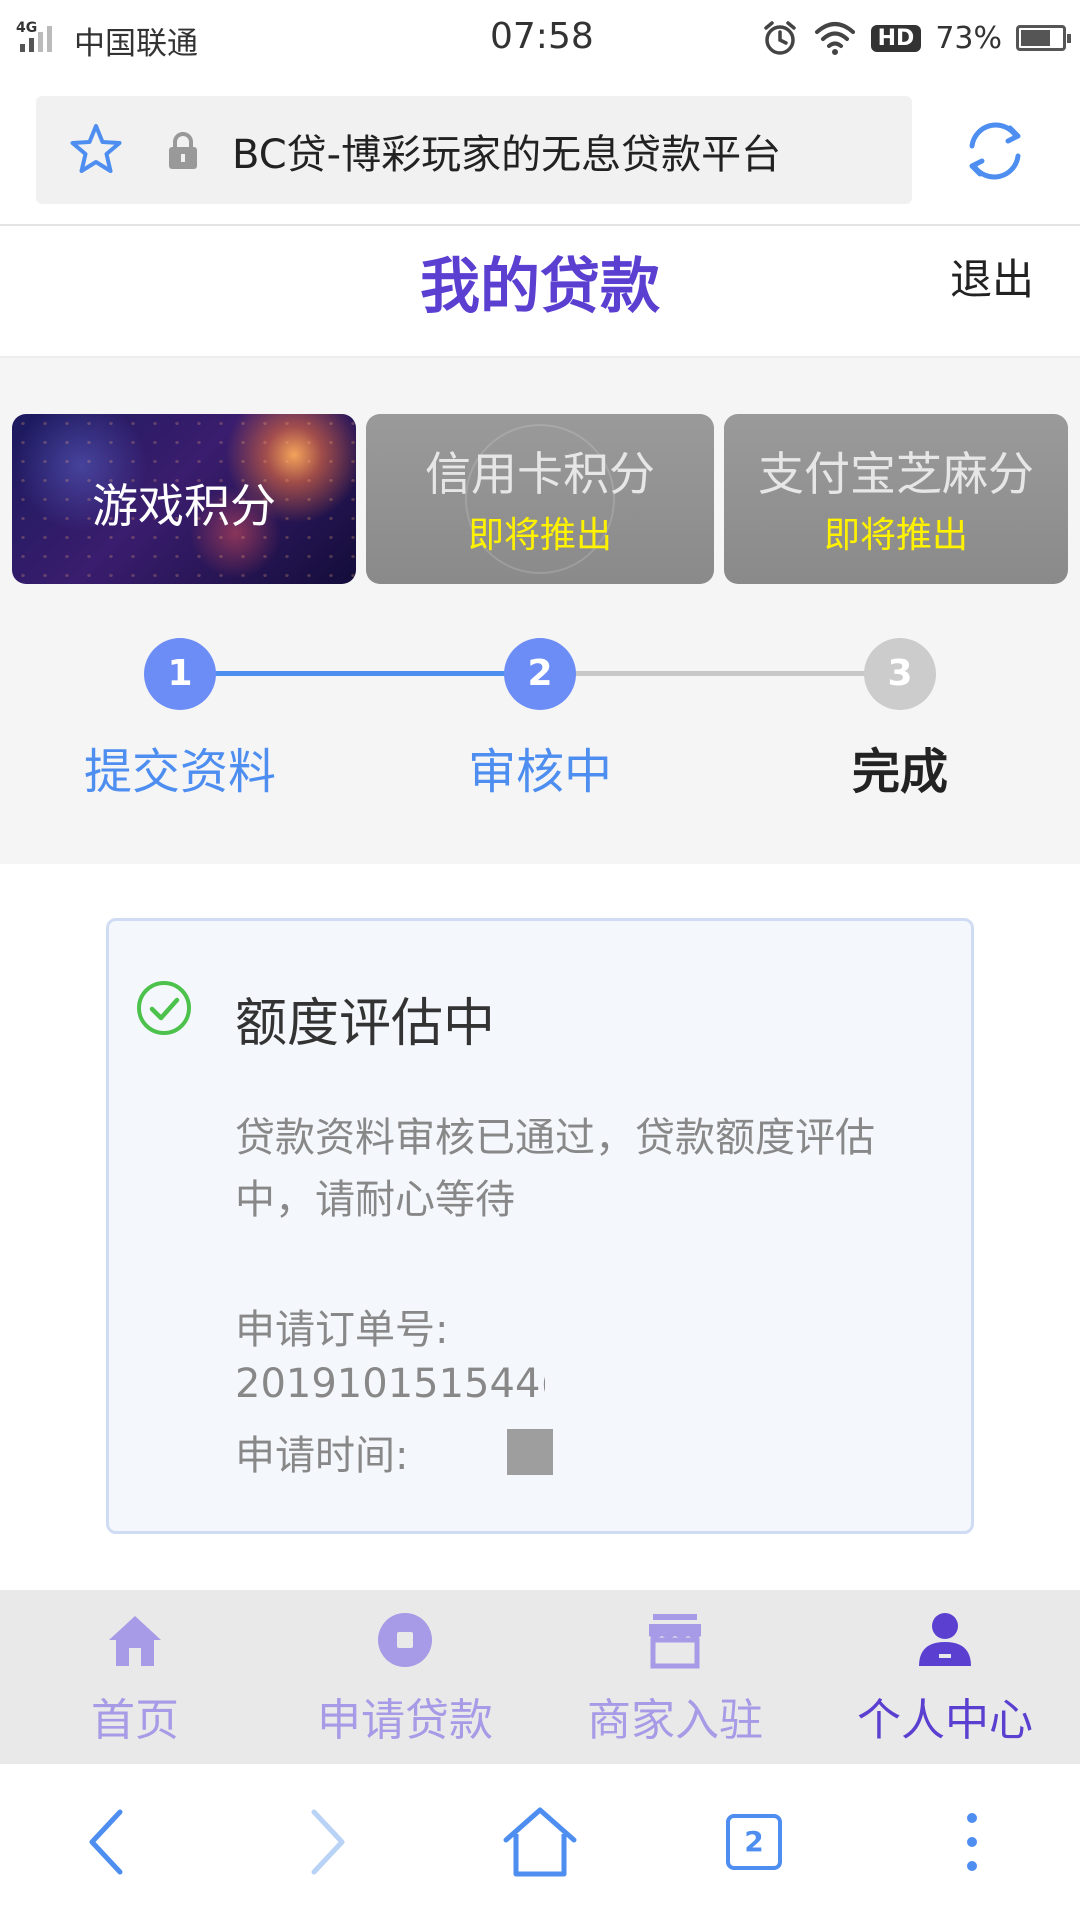 Image resolution: width=1080 pixels, height=1920 pixels. Describe the element at coordinates (135, 1677) in the screenshot. I see `nav-item-home: 首页` at that location.